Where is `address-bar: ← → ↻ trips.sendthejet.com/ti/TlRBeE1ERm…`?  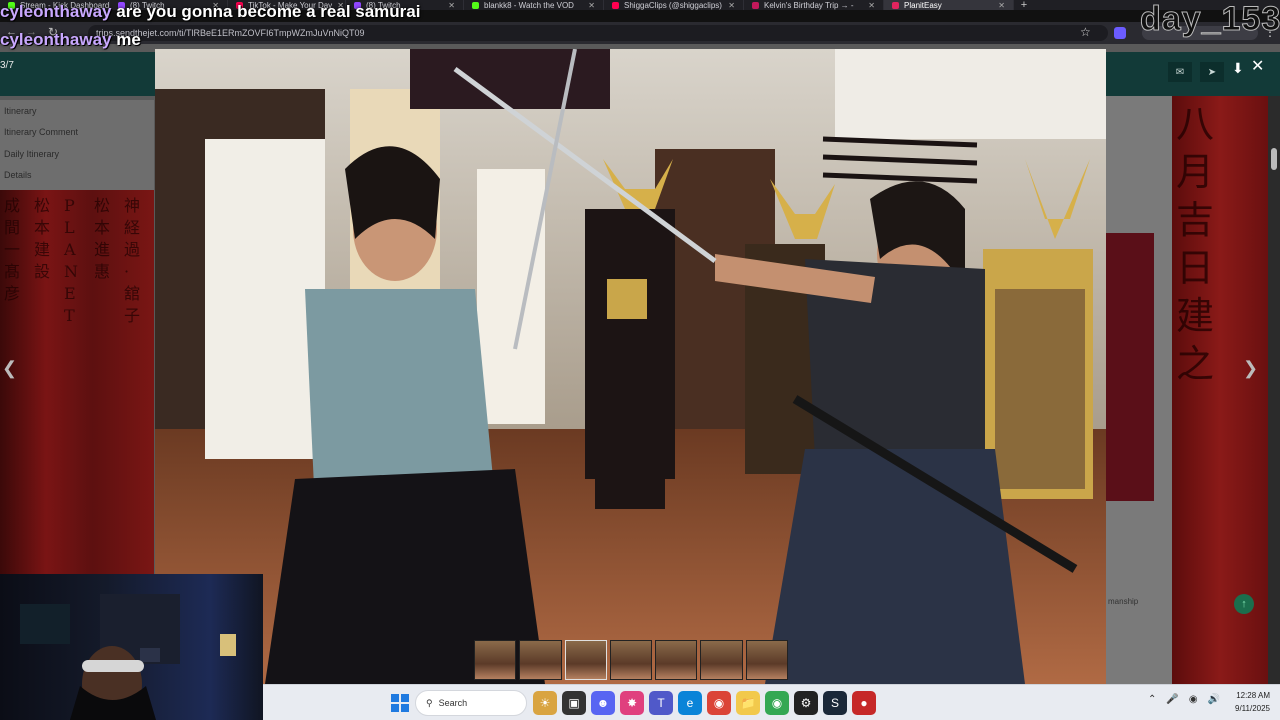
address-bar: ← → ↻ trips.sendthejet.com/ti/TlRBeE1ERm… is located at coordinates (640, 33).